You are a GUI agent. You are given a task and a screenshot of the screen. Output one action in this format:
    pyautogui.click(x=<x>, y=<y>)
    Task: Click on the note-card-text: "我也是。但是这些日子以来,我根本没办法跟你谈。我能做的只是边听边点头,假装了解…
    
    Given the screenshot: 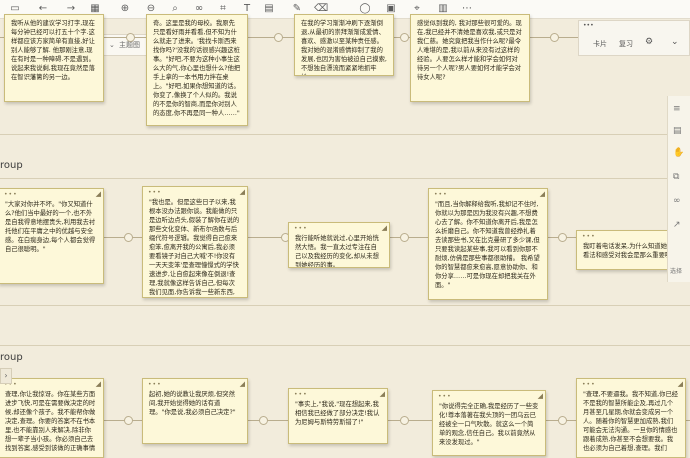 What is the action you would take?
    pyautogui.click(x=194, y=247)
    